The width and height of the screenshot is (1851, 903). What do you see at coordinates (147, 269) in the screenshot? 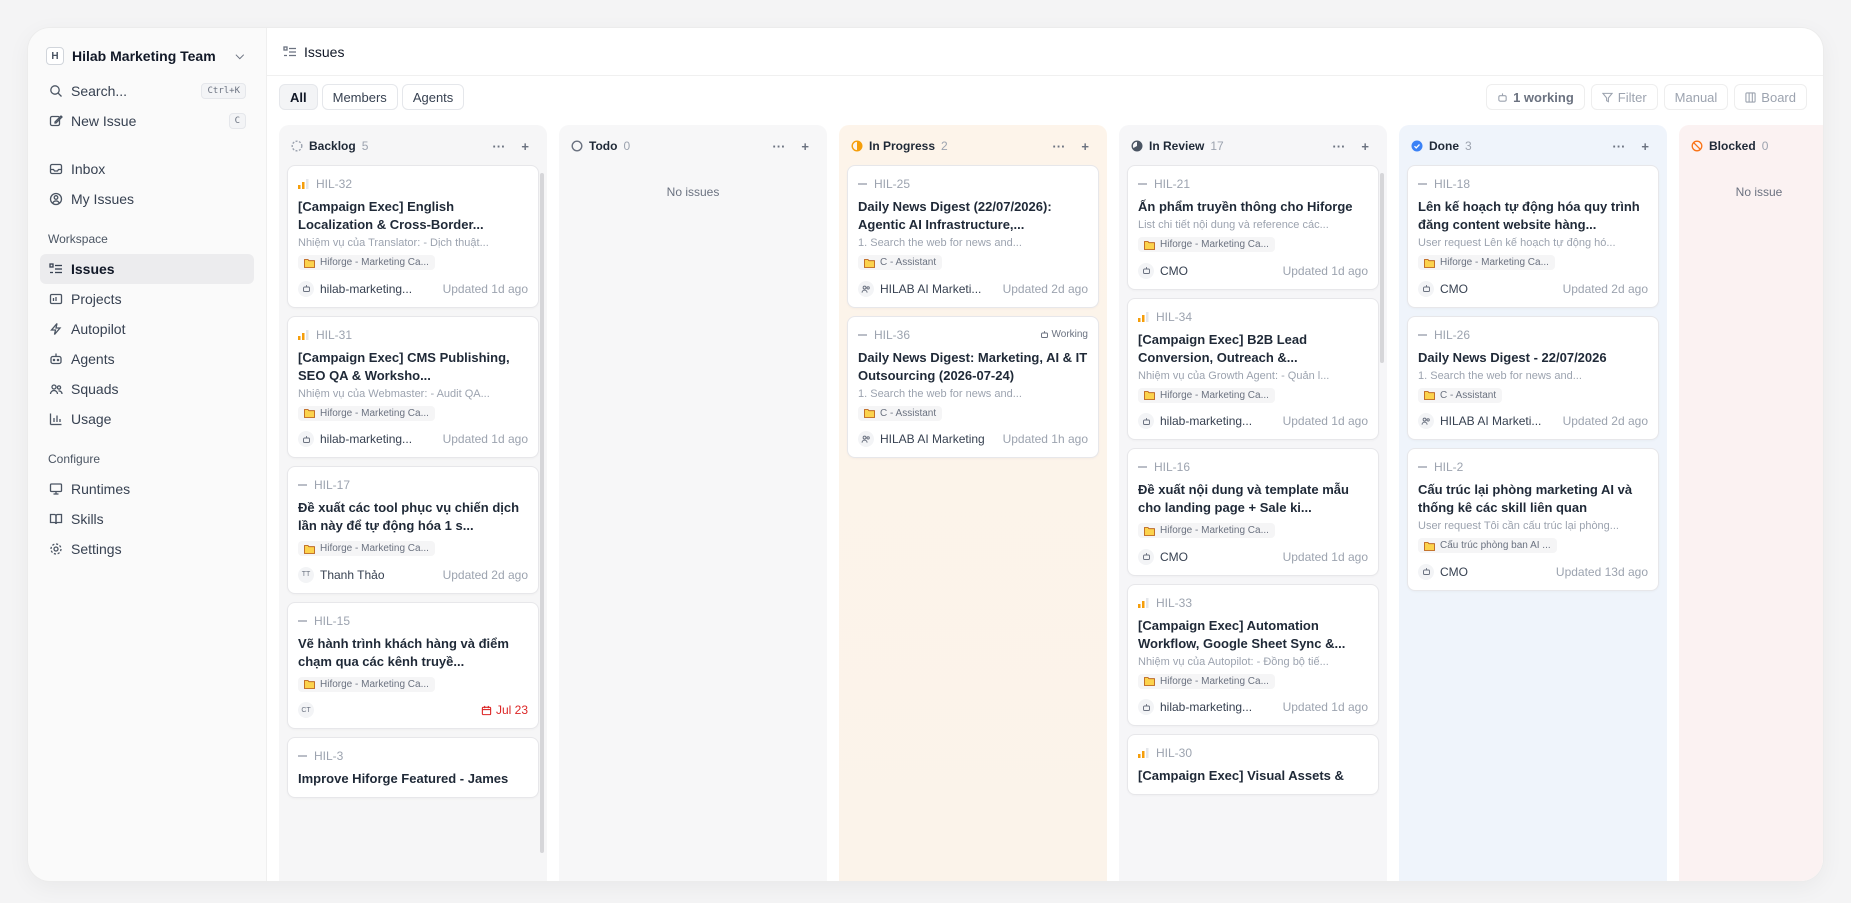
I see `sidebar-item-issues: Issues` at bounding box center [147, 269].